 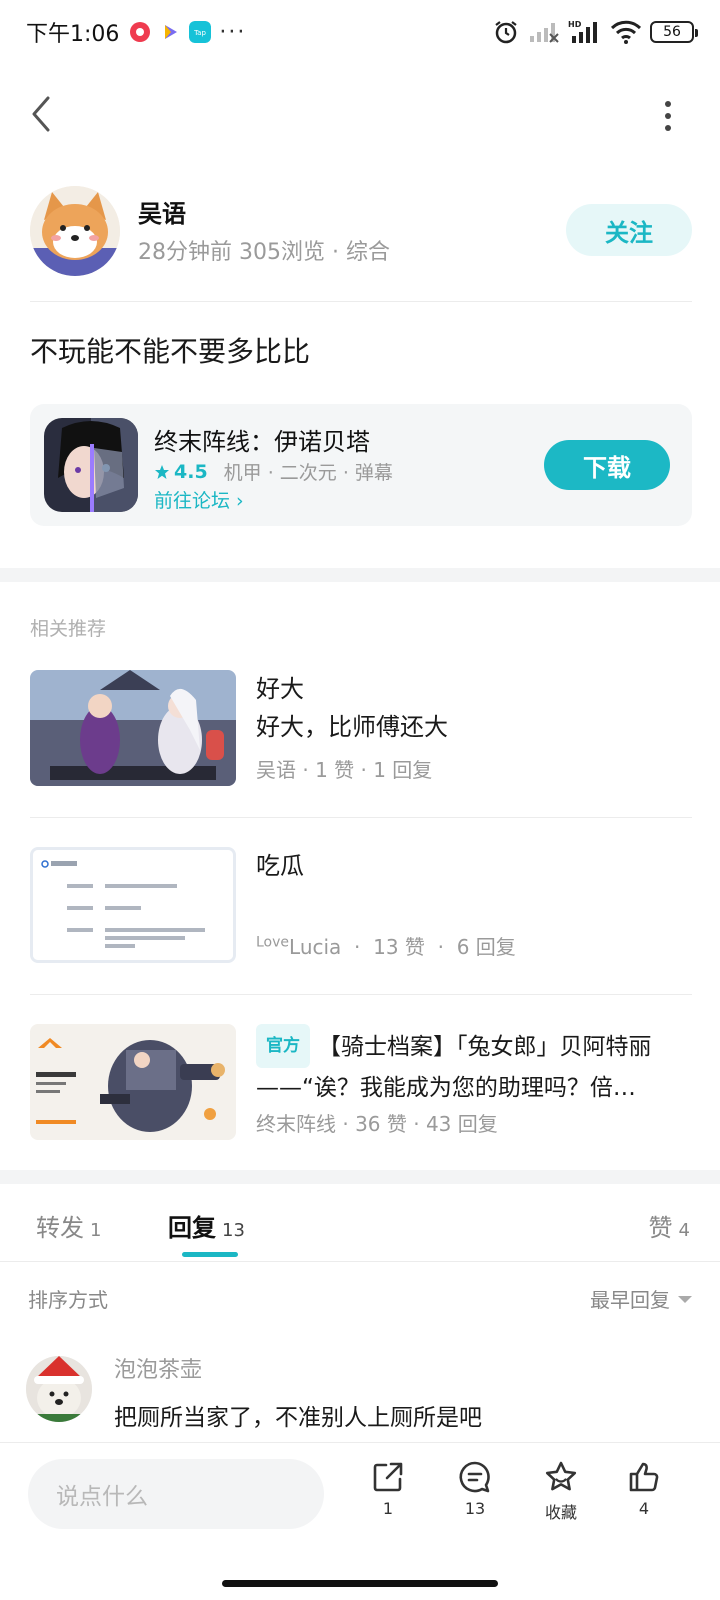 I want to click on favorite-button: 收藏, so click(x=561, y=1491).